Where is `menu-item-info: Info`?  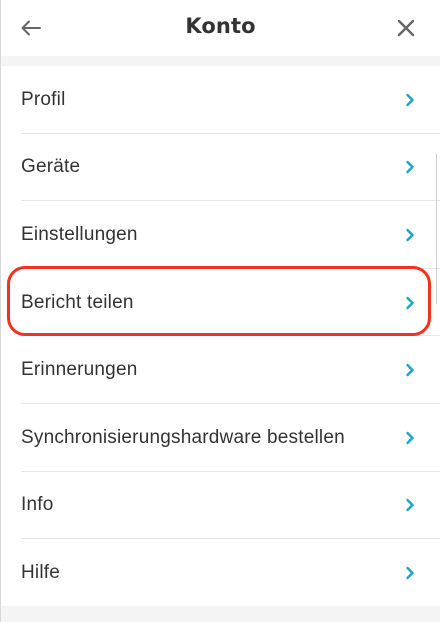
menu-item-info: Info is located at coordinates (220, 506).